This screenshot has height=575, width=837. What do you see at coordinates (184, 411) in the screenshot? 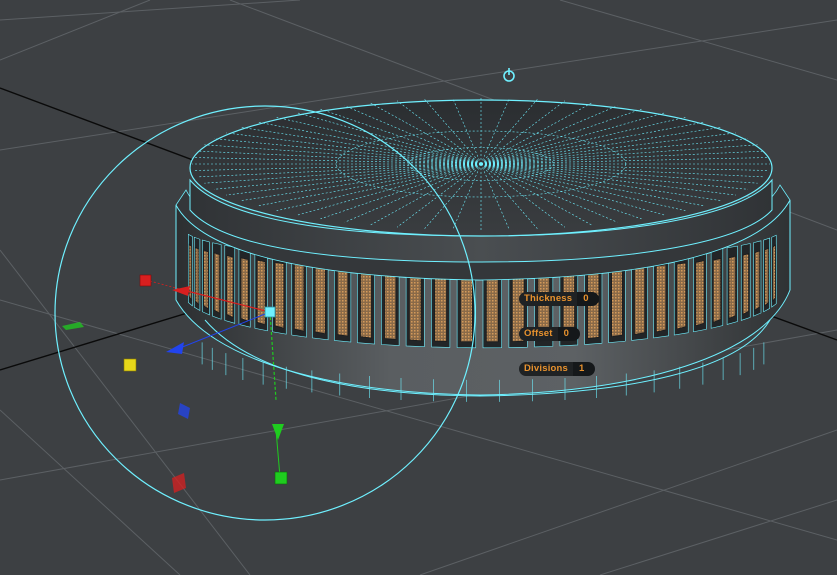
I see `plane-handle-blue-icon` at bounding box center [184, 411].